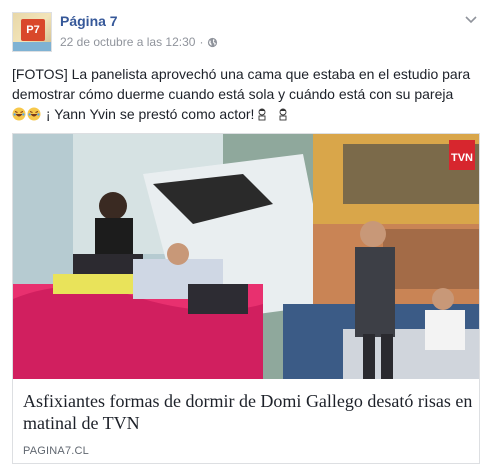  I want to click on globe-icon, so click(212, 42).